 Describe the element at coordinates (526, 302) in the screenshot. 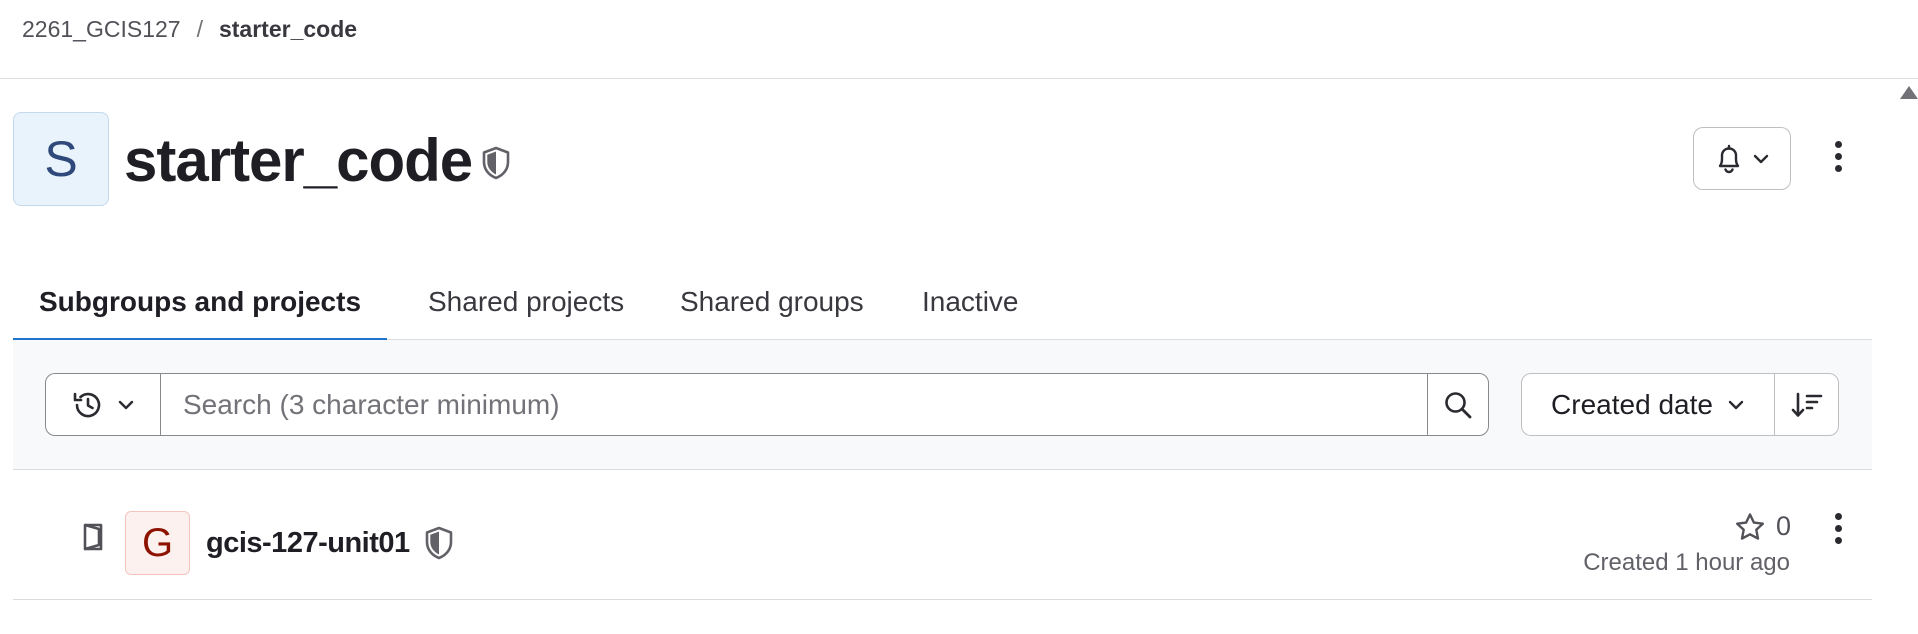

I see `tab-shared-projects: Shared projects` at that location.